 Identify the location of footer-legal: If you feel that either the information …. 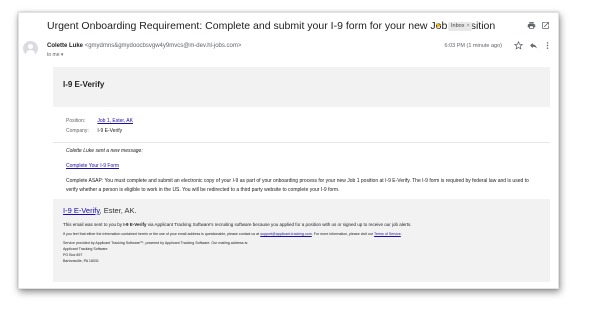
(301, 234).